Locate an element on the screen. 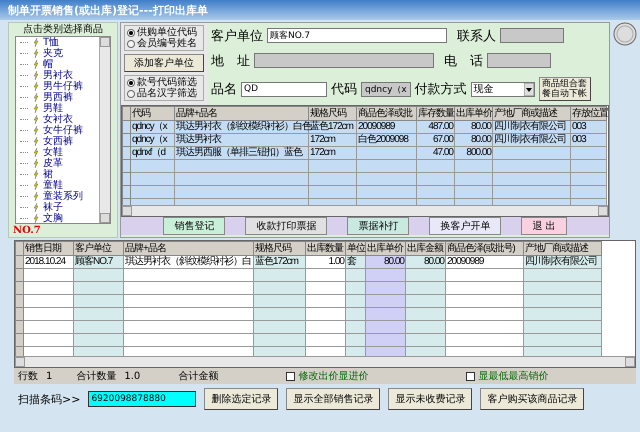 Image resolution: width=640 pixels, height=432 pixels. tree-item: 男西裤 is located at coordinates (59, 97).